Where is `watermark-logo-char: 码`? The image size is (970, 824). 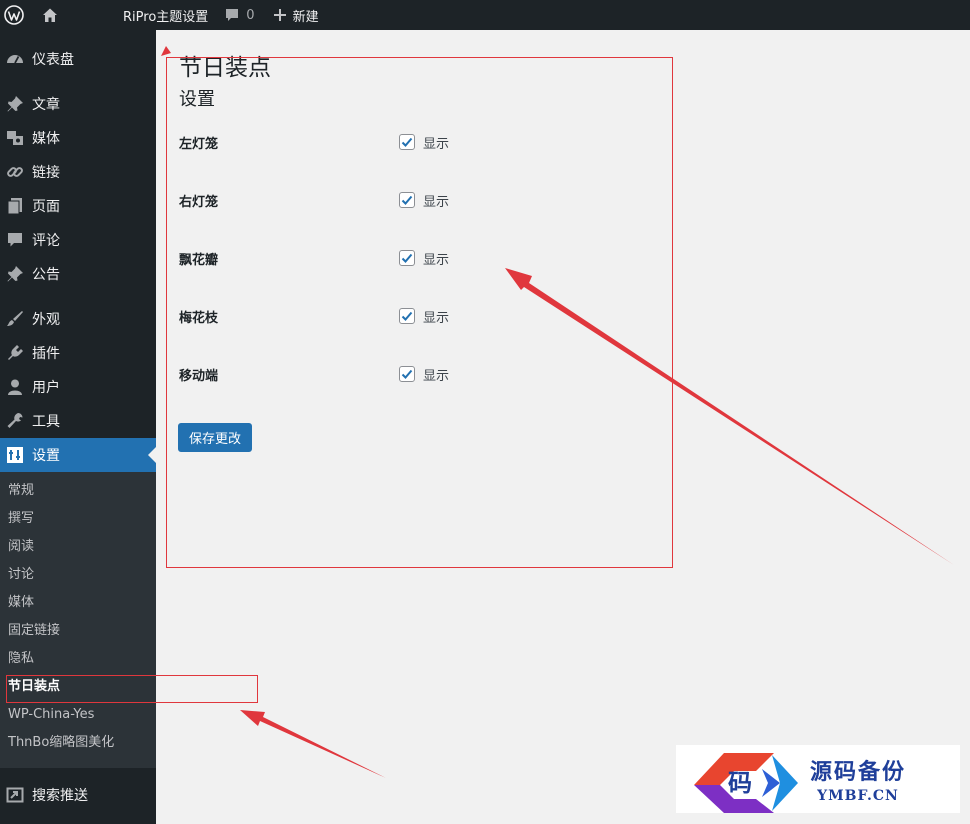 watermark-logo-char: 码 is located at coordinates (740, 782).